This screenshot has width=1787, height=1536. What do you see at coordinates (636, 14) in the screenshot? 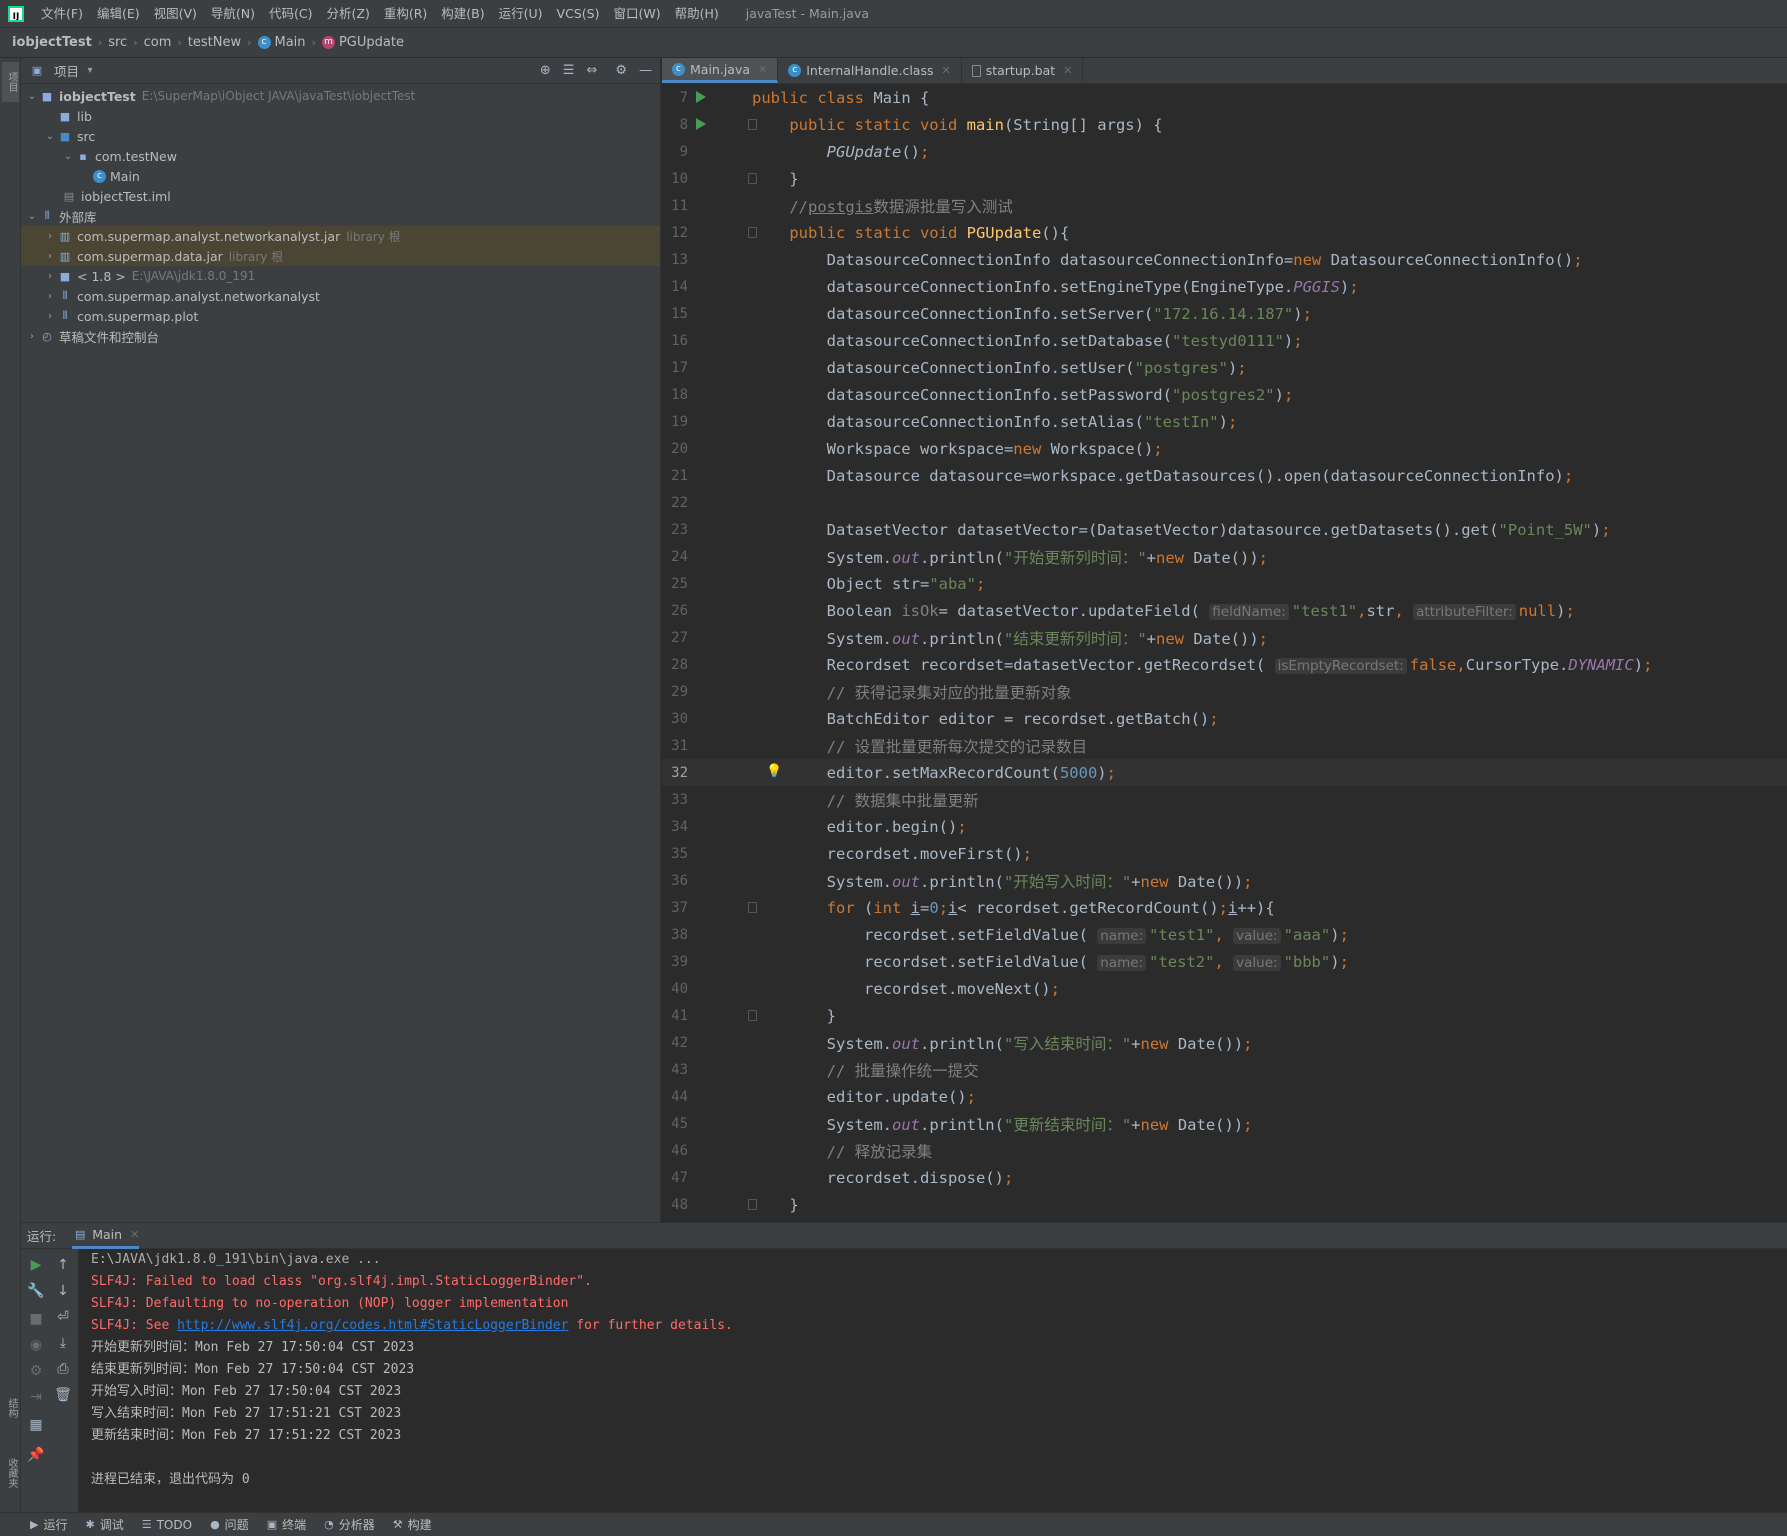
I see `menu-window: 窗口(W)` at bounding box center [636, 14].